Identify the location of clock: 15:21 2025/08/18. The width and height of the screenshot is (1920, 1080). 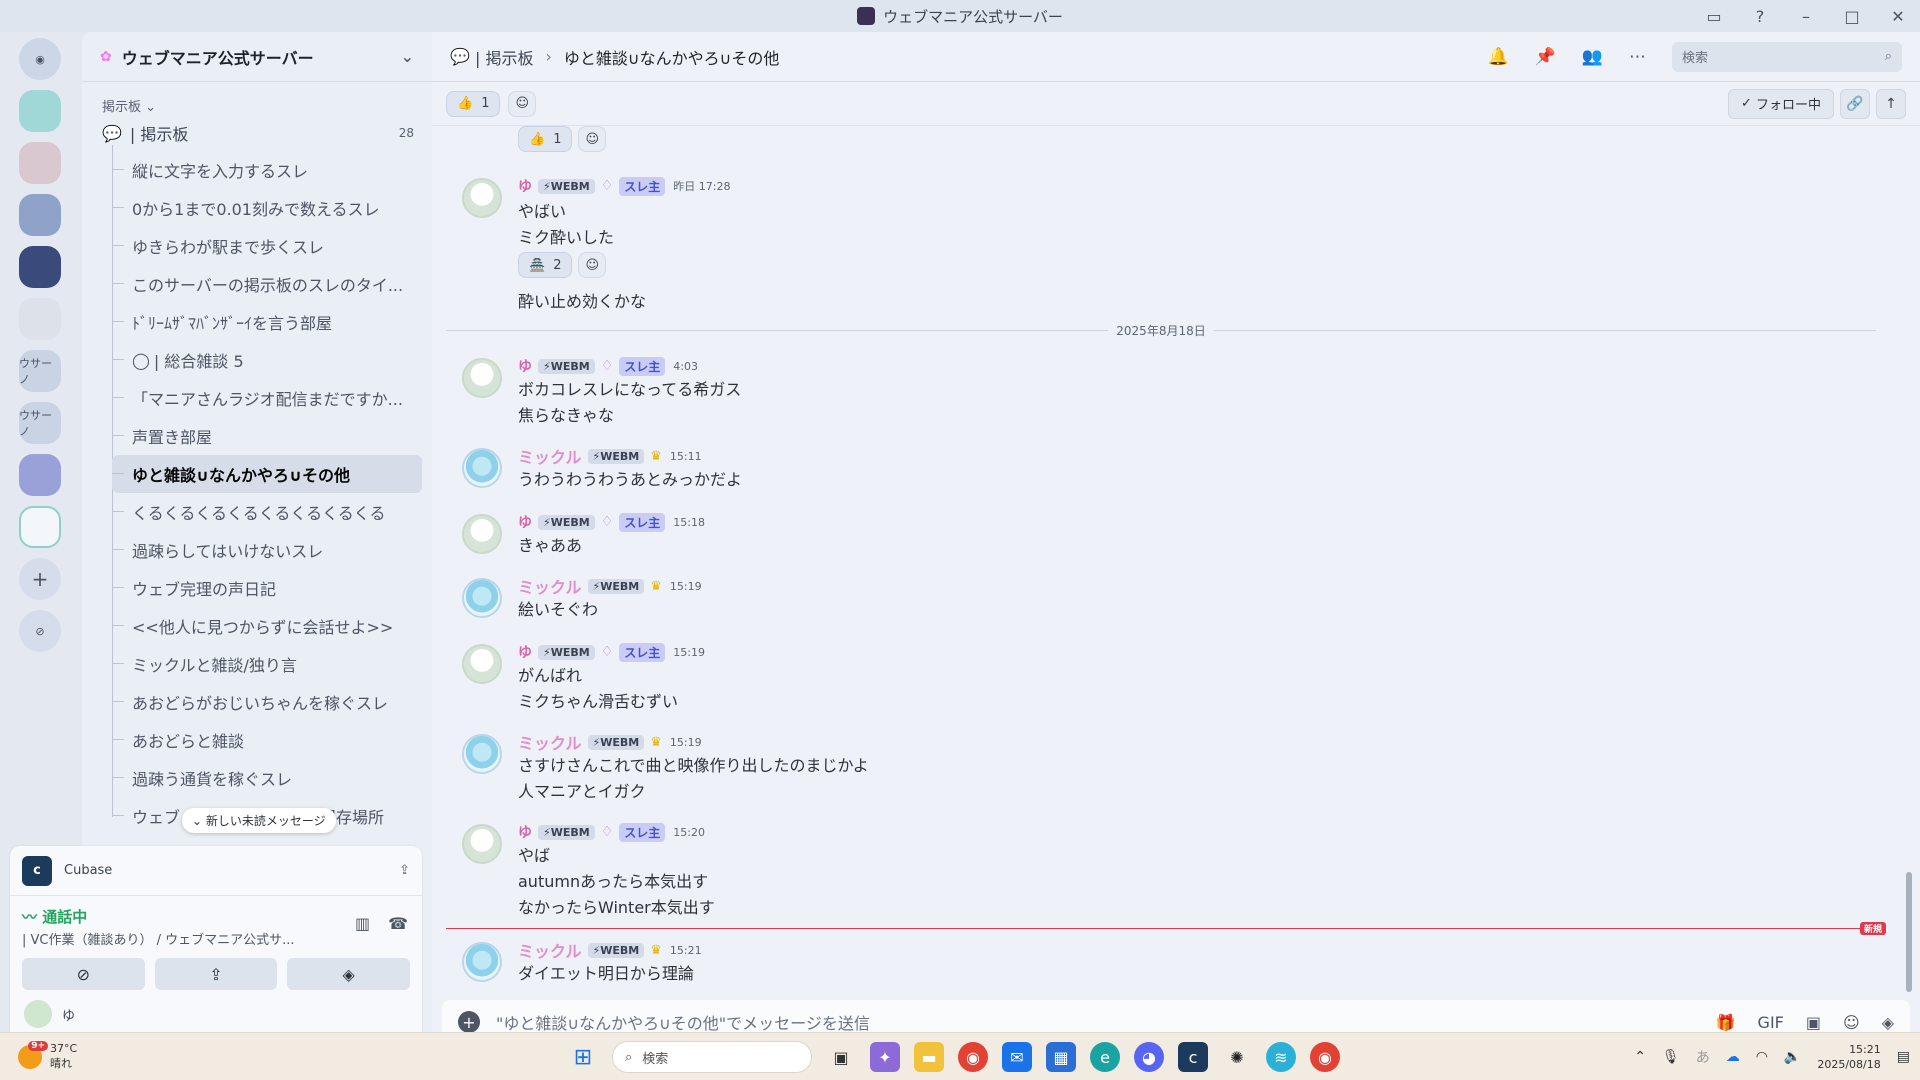
(1848, 1057).